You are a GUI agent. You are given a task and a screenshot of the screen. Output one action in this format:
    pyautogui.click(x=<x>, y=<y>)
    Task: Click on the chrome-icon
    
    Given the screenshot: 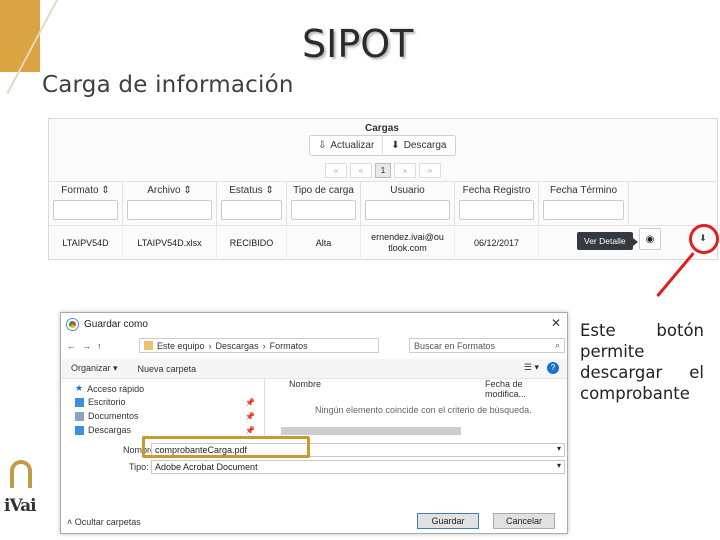 What is the action you would take?
    pyautogui.click(x=72, y=324)
    